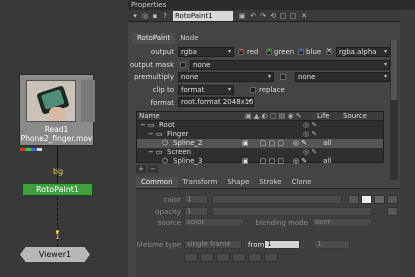 The image size is (415, 277). I want to click on read-node-label: Read1, so click(56, 129).